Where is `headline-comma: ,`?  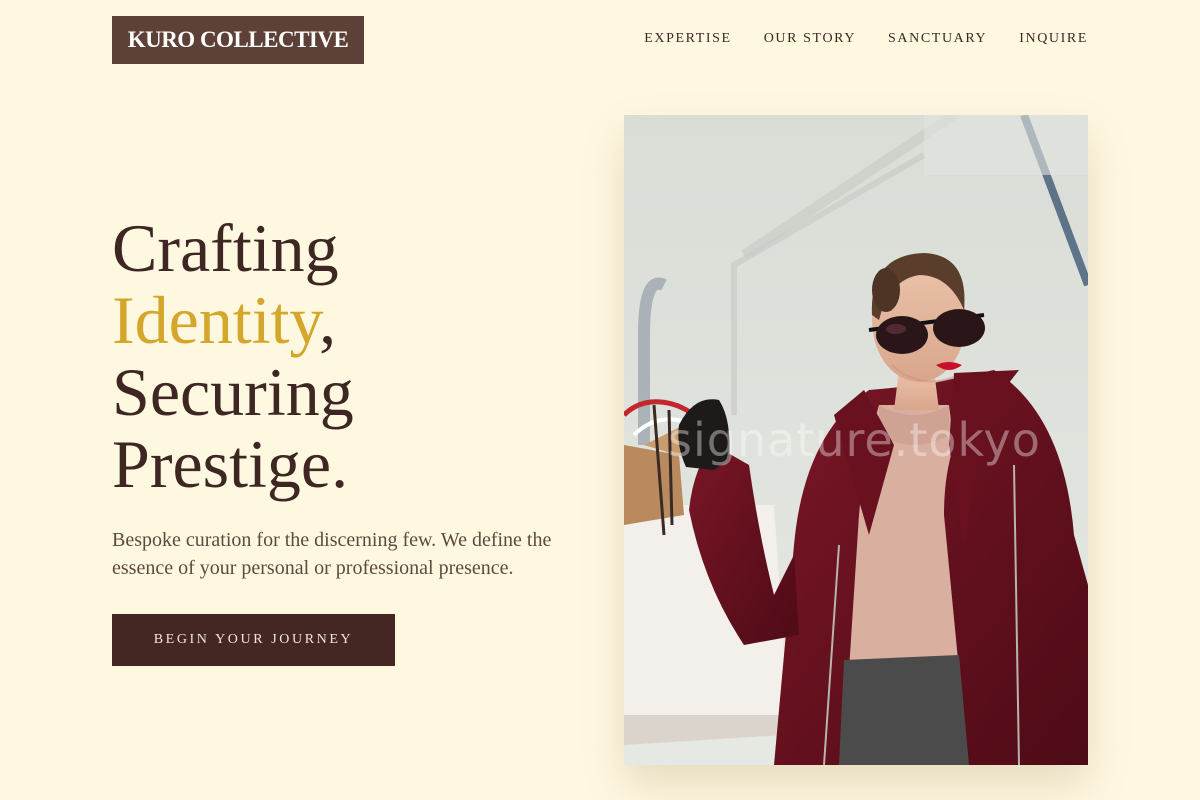
headline-comma: , is located at coordinates (328, 320).